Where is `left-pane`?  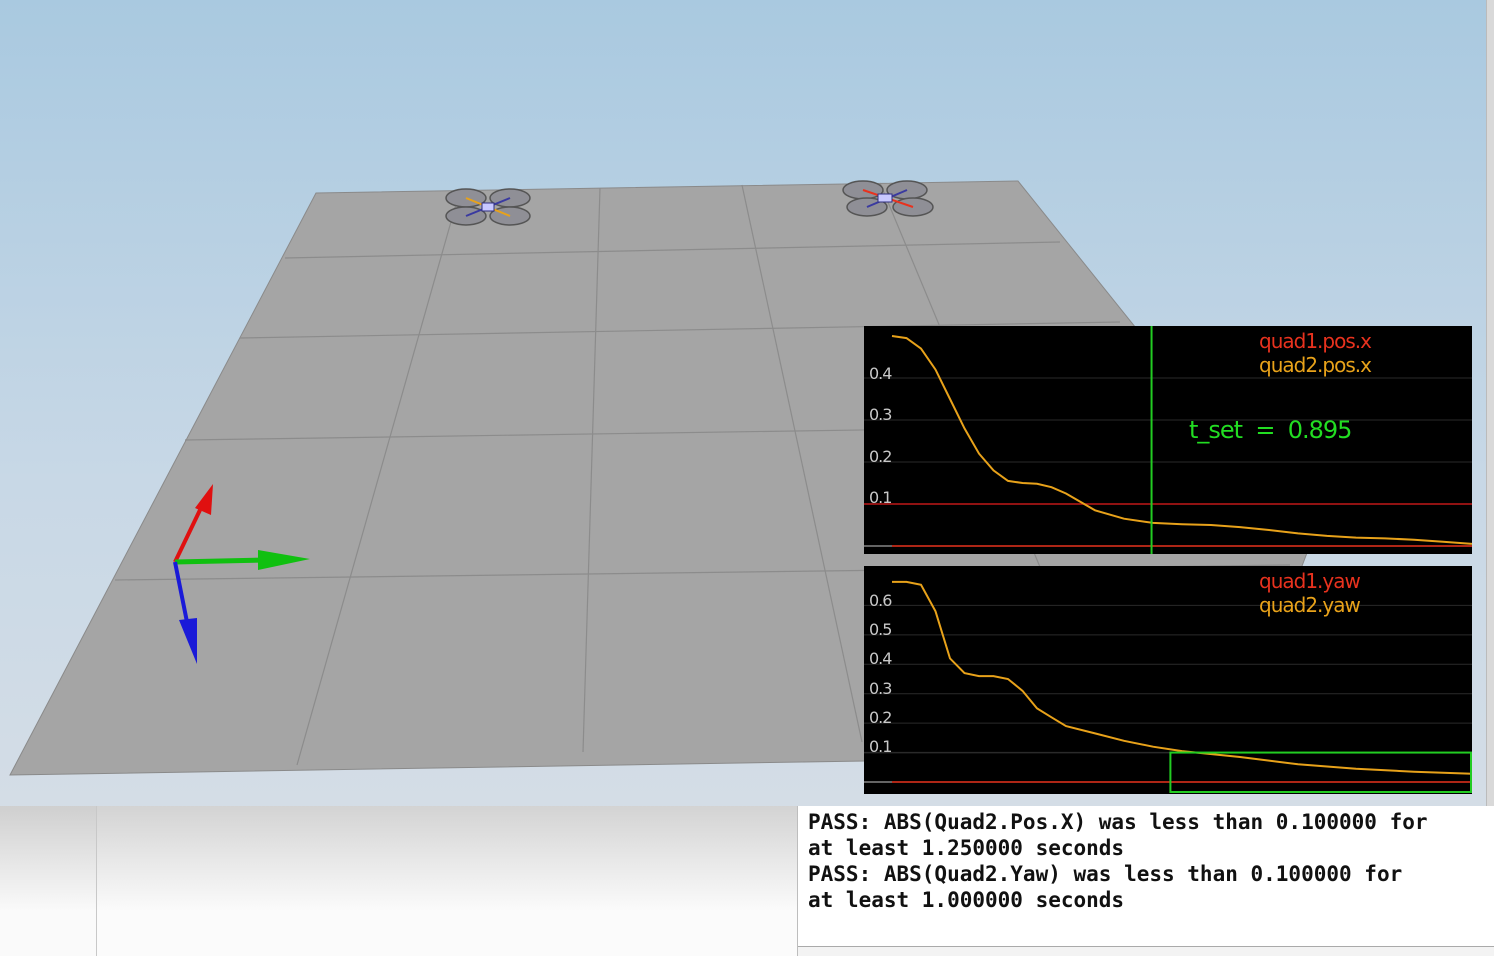 left-pane is located at coordinates (48, 881).